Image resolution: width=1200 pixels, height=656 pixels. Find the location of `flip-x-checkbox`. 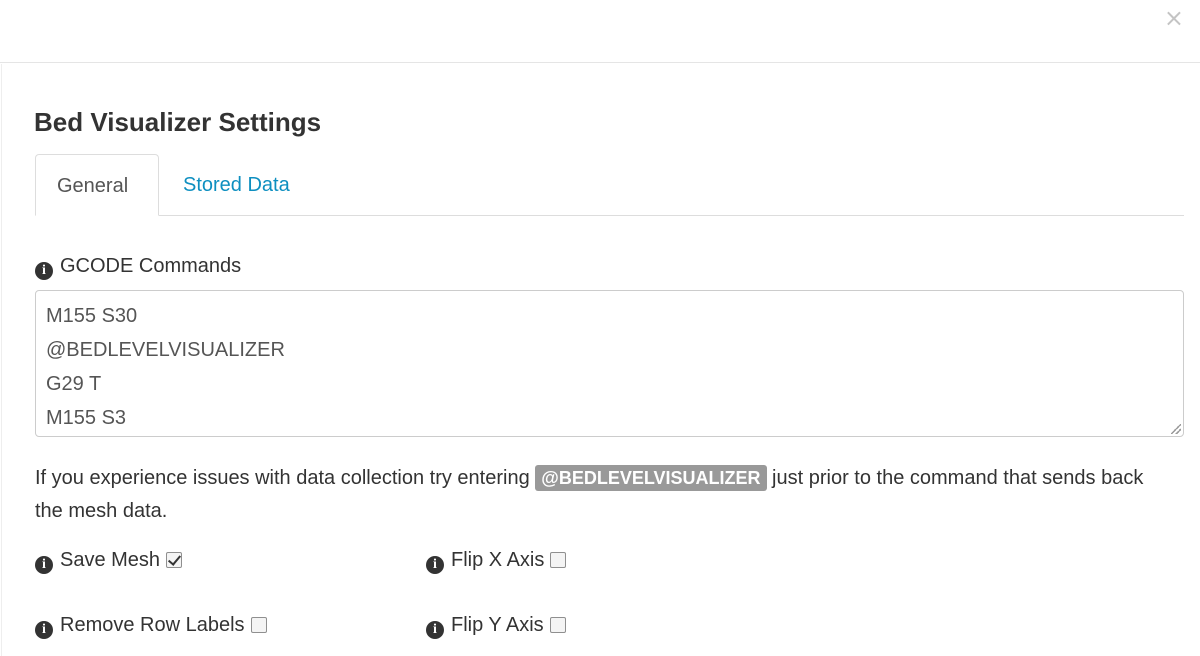

flip-x-checkbox is located at coordinates (558, 560).